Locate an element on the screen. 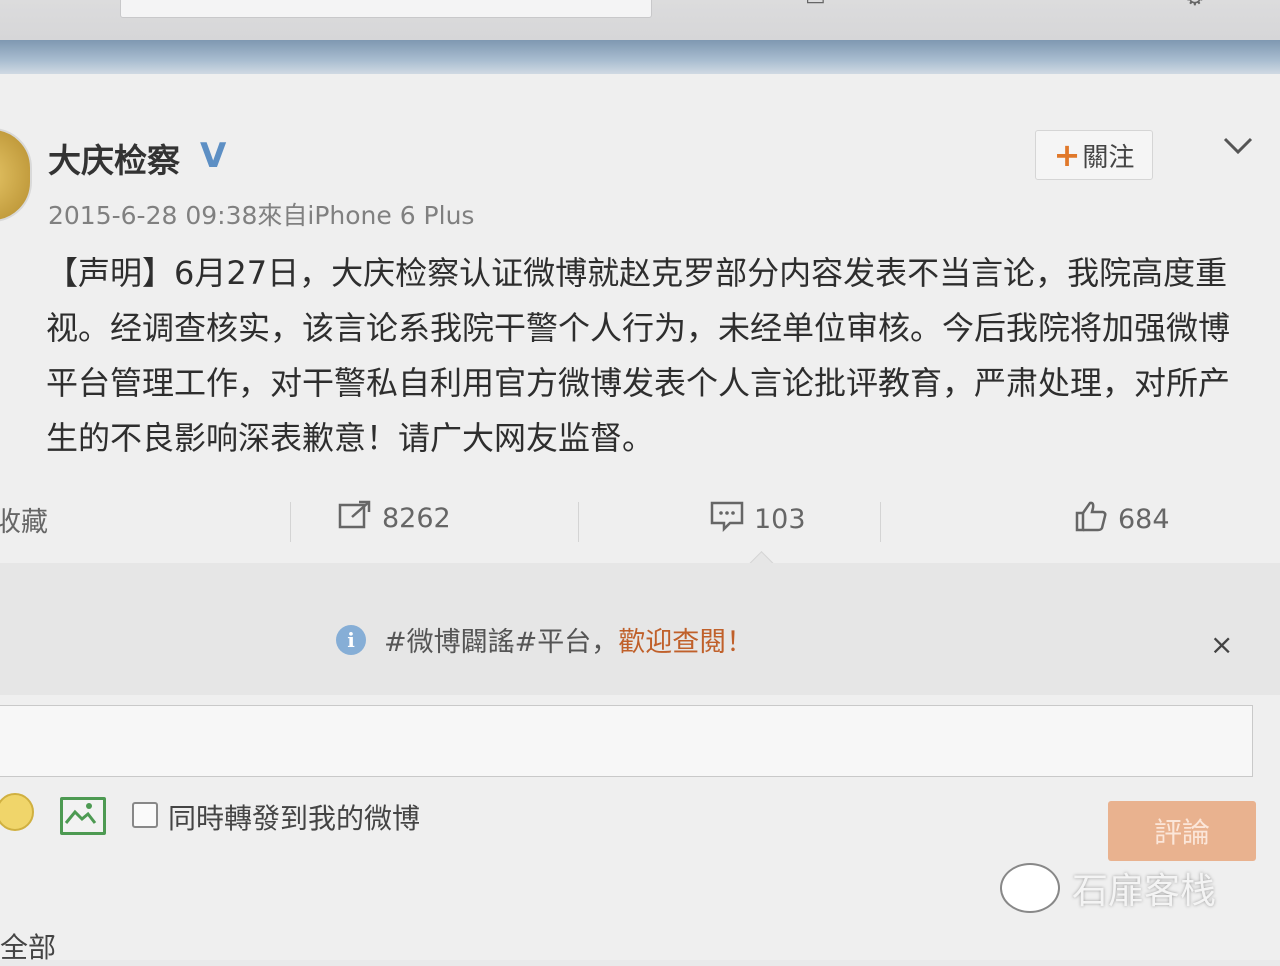  search-input is located at coordinates (386, 9).